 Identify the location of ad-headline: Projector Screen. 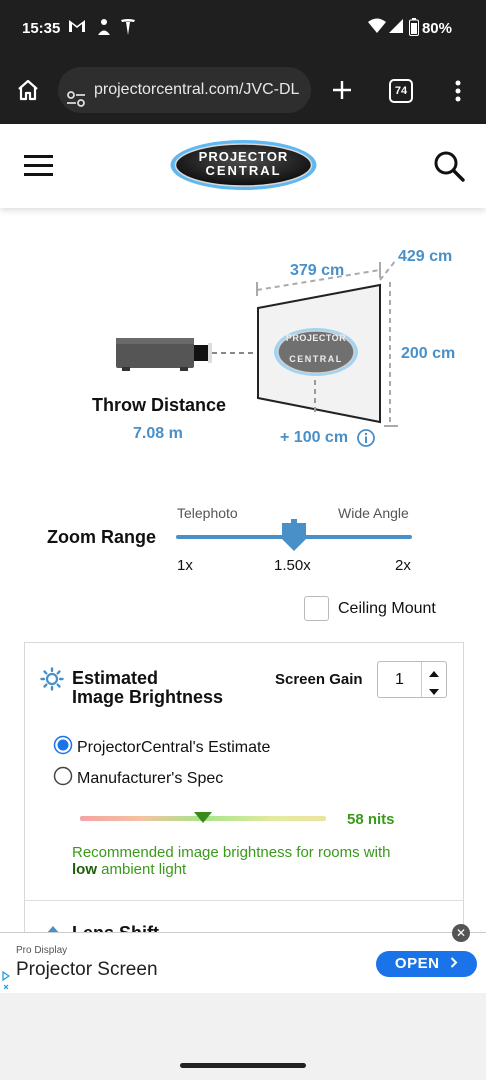
(87, 969).